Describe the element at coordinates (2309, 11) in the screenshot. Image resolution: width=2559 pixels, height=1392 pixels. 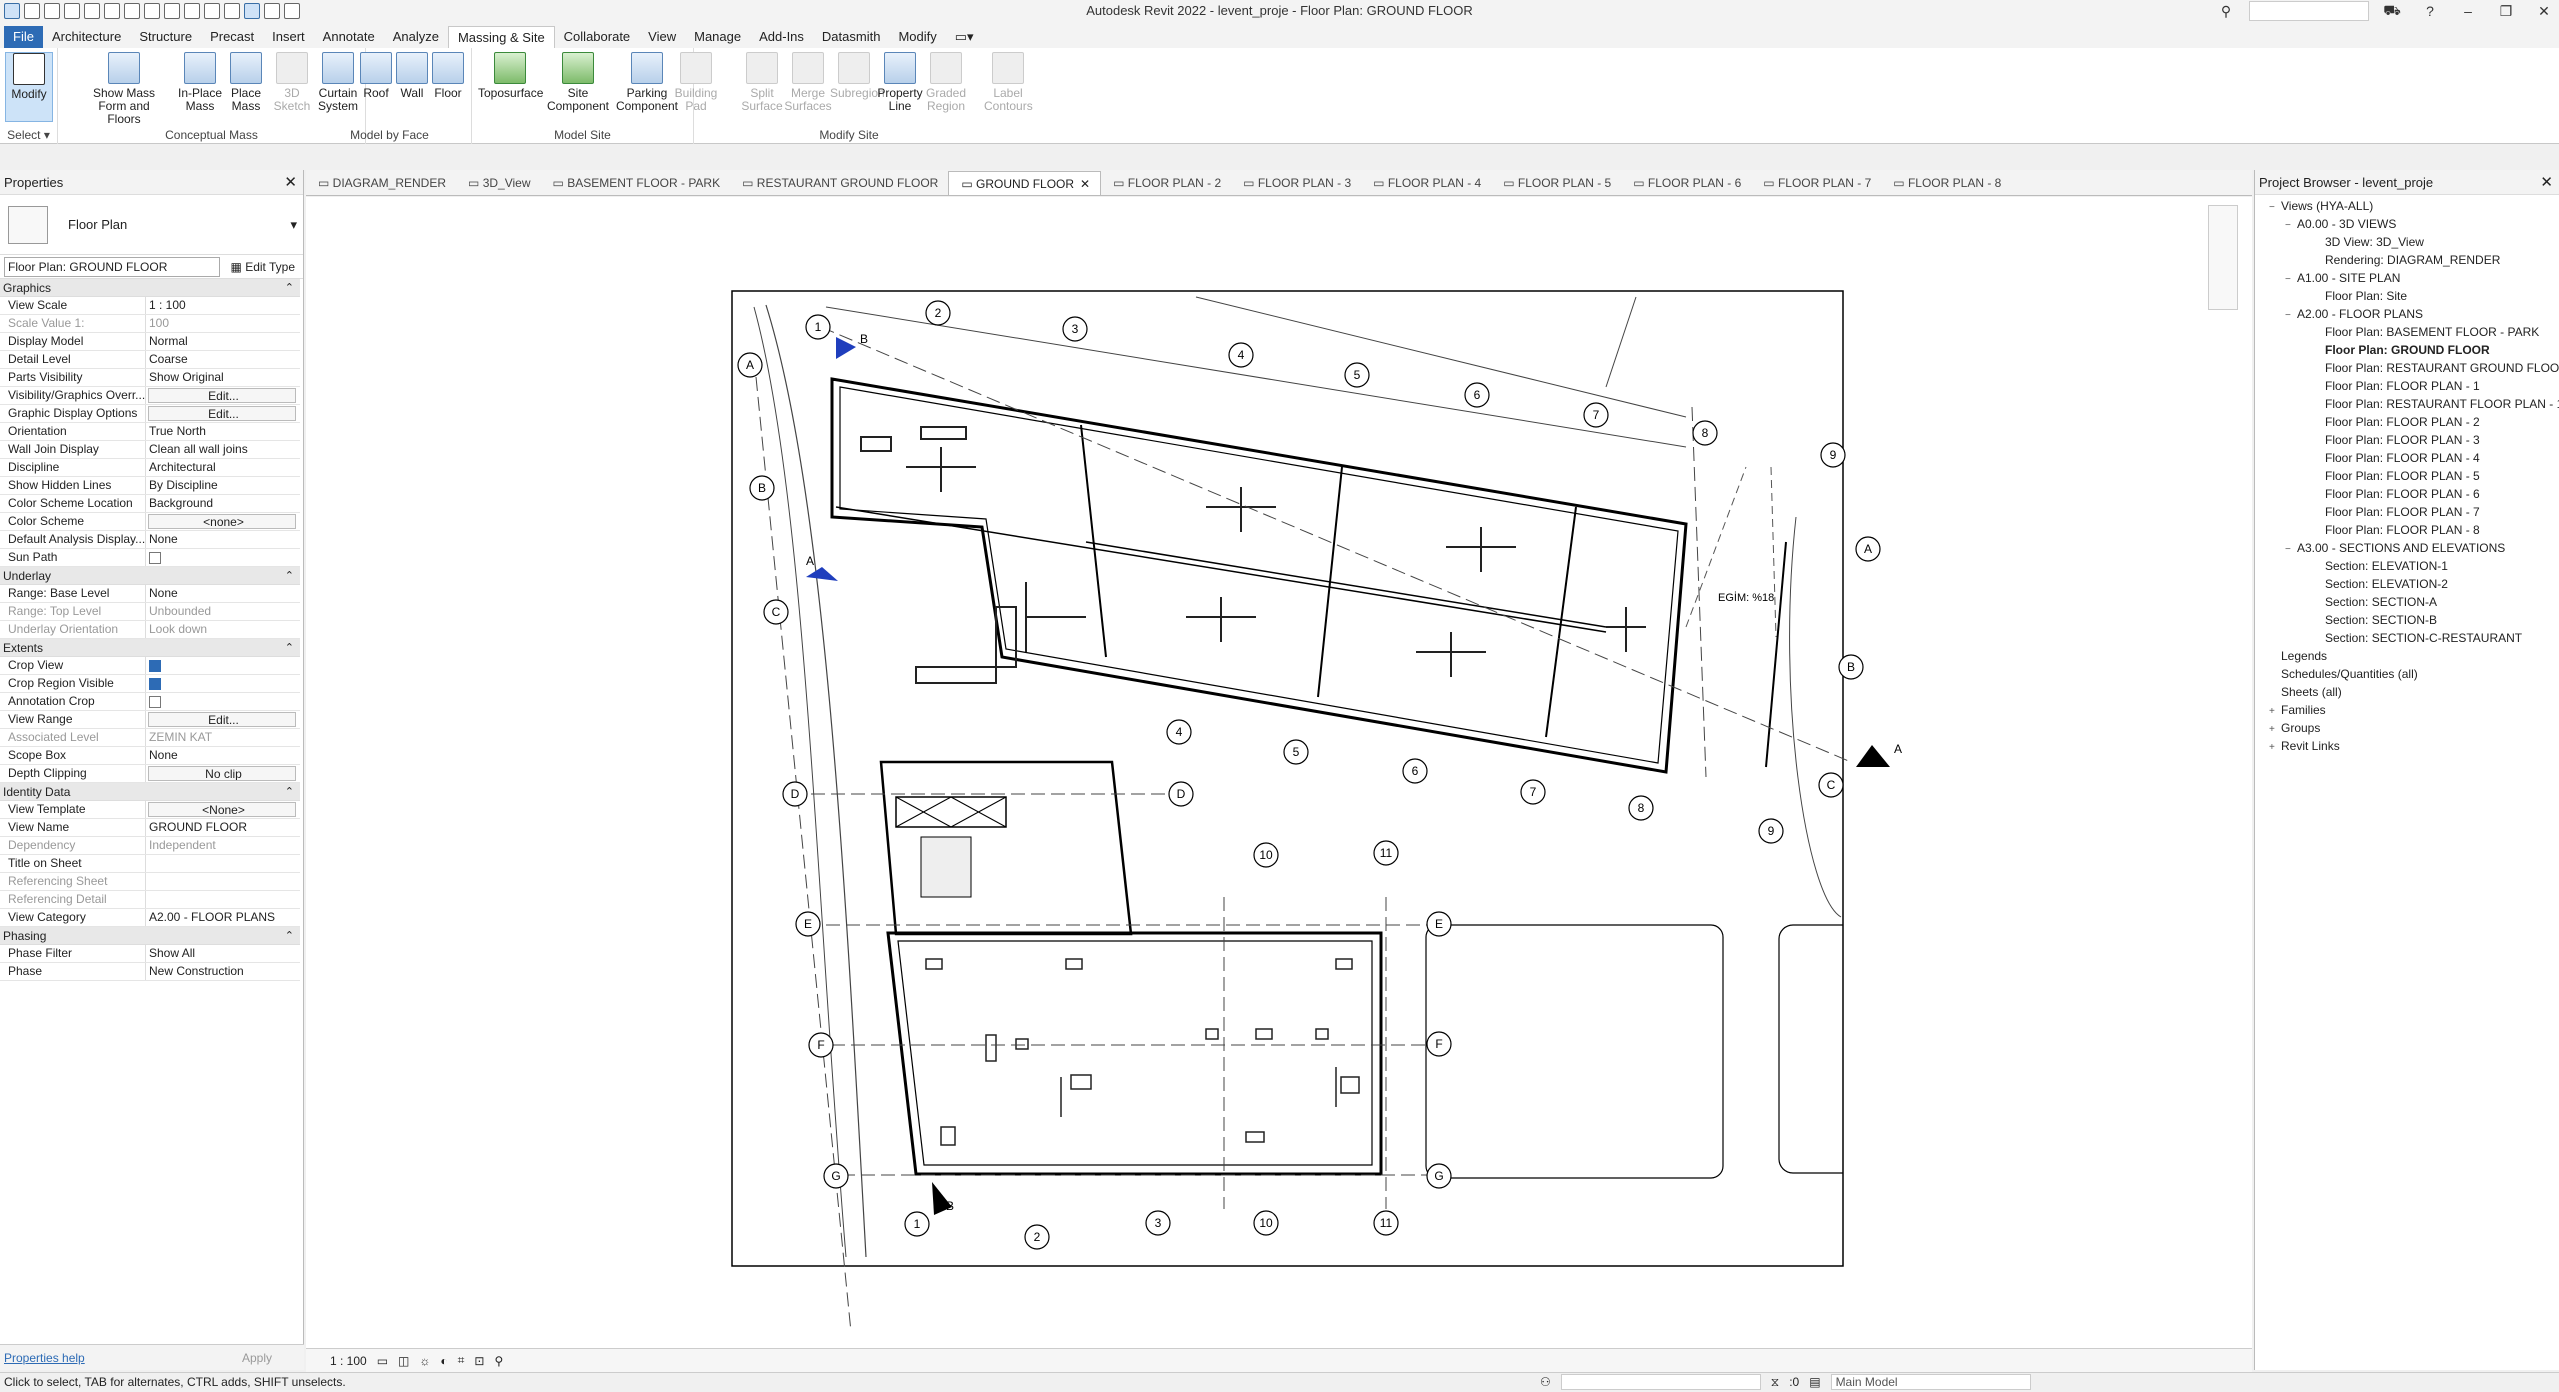
I see `search-input` at that location.